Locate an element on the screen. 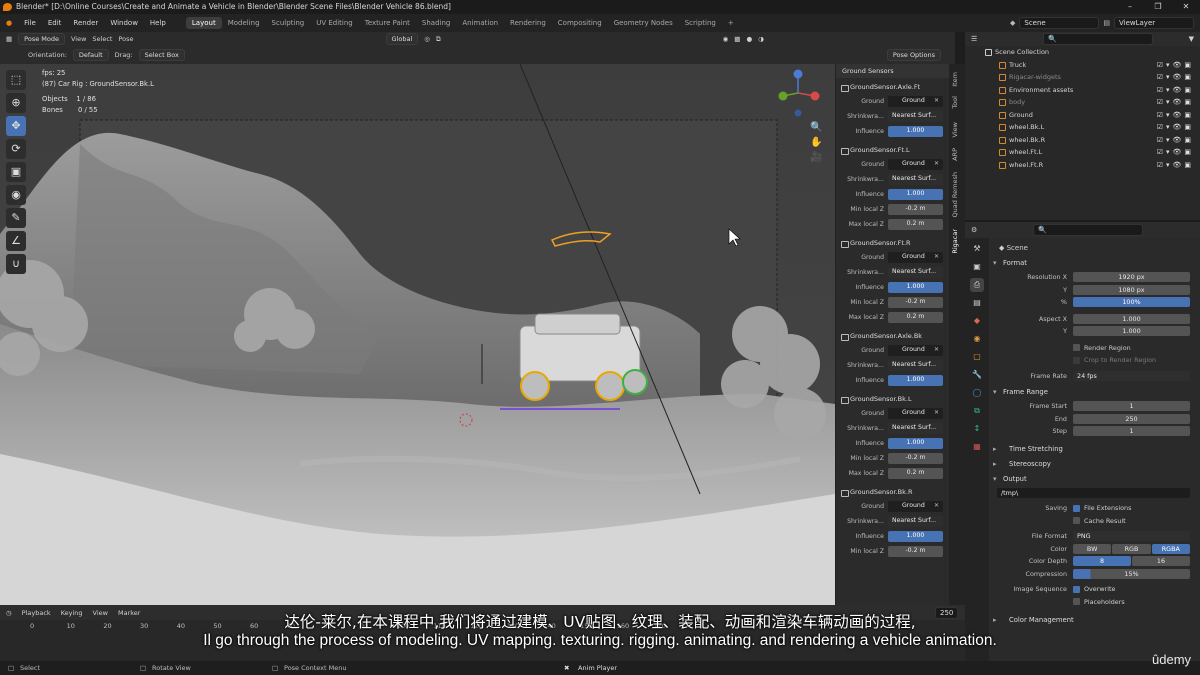  snap-icon: ⧉ is located at coordinates (438, 39).